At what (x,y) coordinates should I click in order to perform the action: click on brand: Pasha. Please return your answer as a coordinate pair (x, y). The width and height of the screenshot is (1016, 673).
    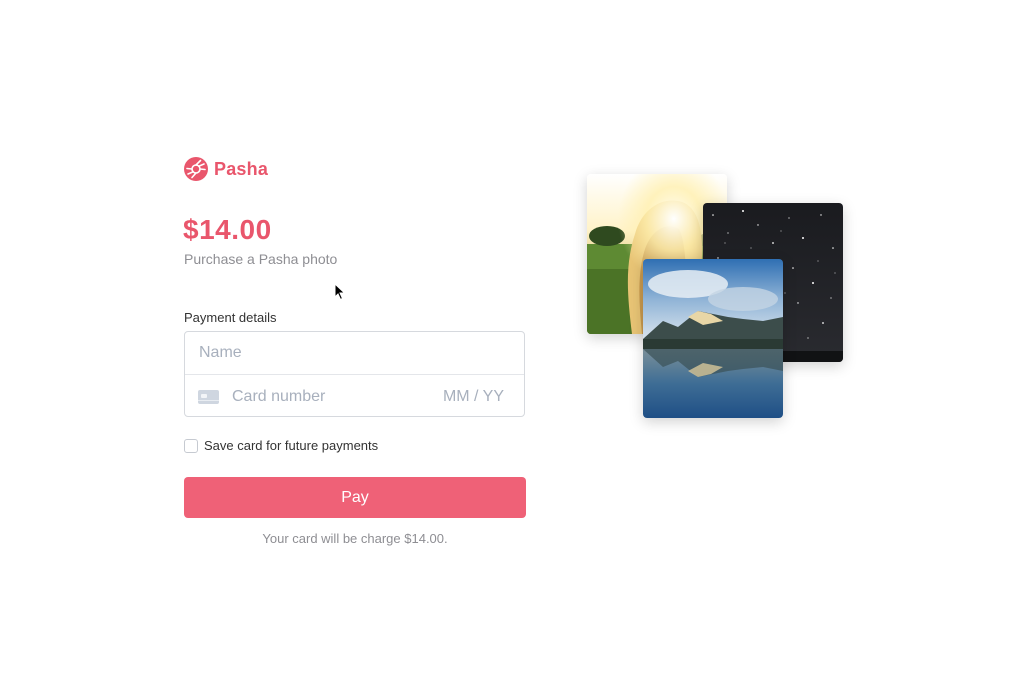
    Looking at the image, I should click on (226, 169).